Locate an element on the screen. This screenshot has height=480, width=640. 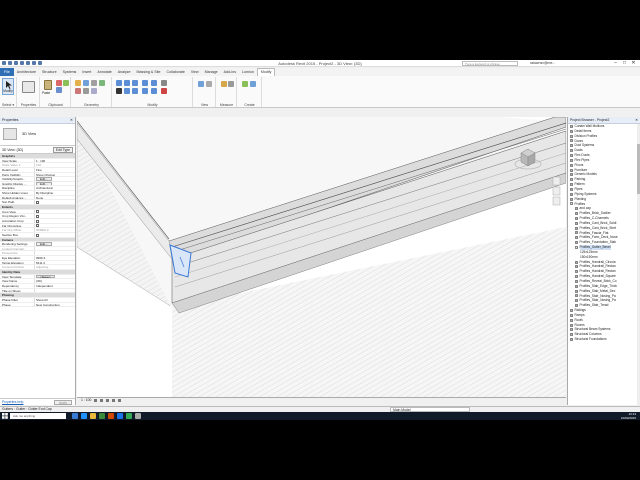
navigation-bar is located at coordinates (556, 191).